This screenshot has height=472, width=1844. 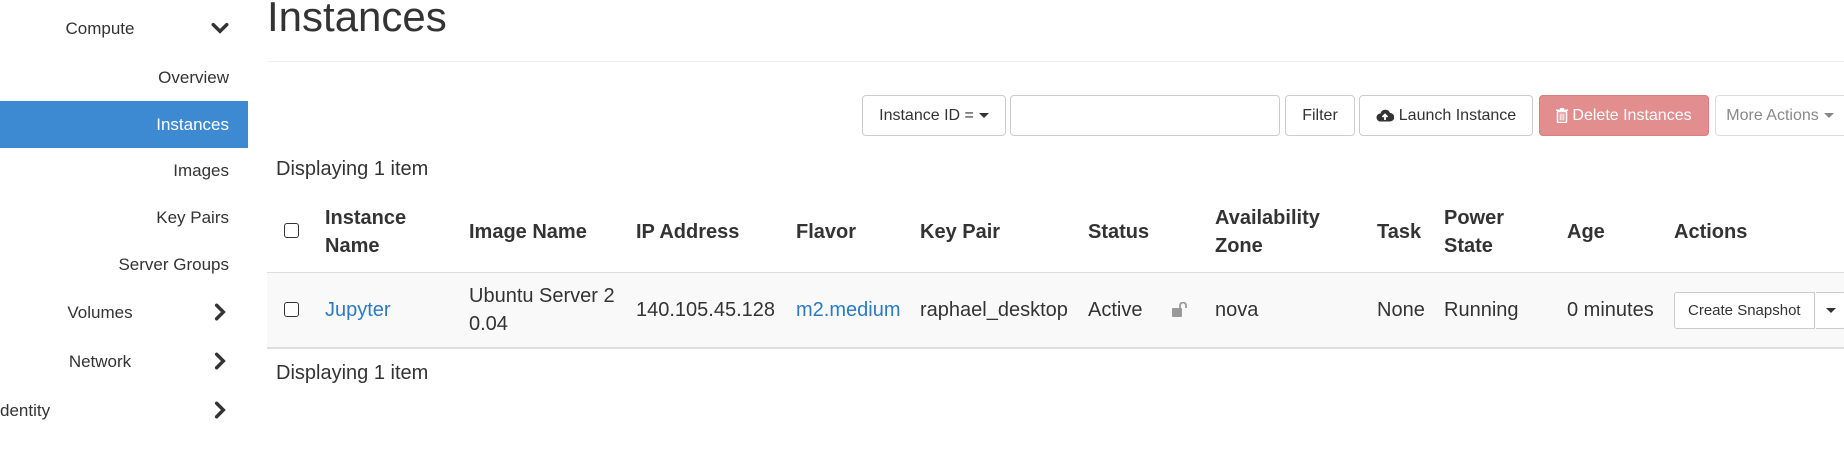 I want to click on display-count-top: Displaying 1 item, so click(x=352, y=169).